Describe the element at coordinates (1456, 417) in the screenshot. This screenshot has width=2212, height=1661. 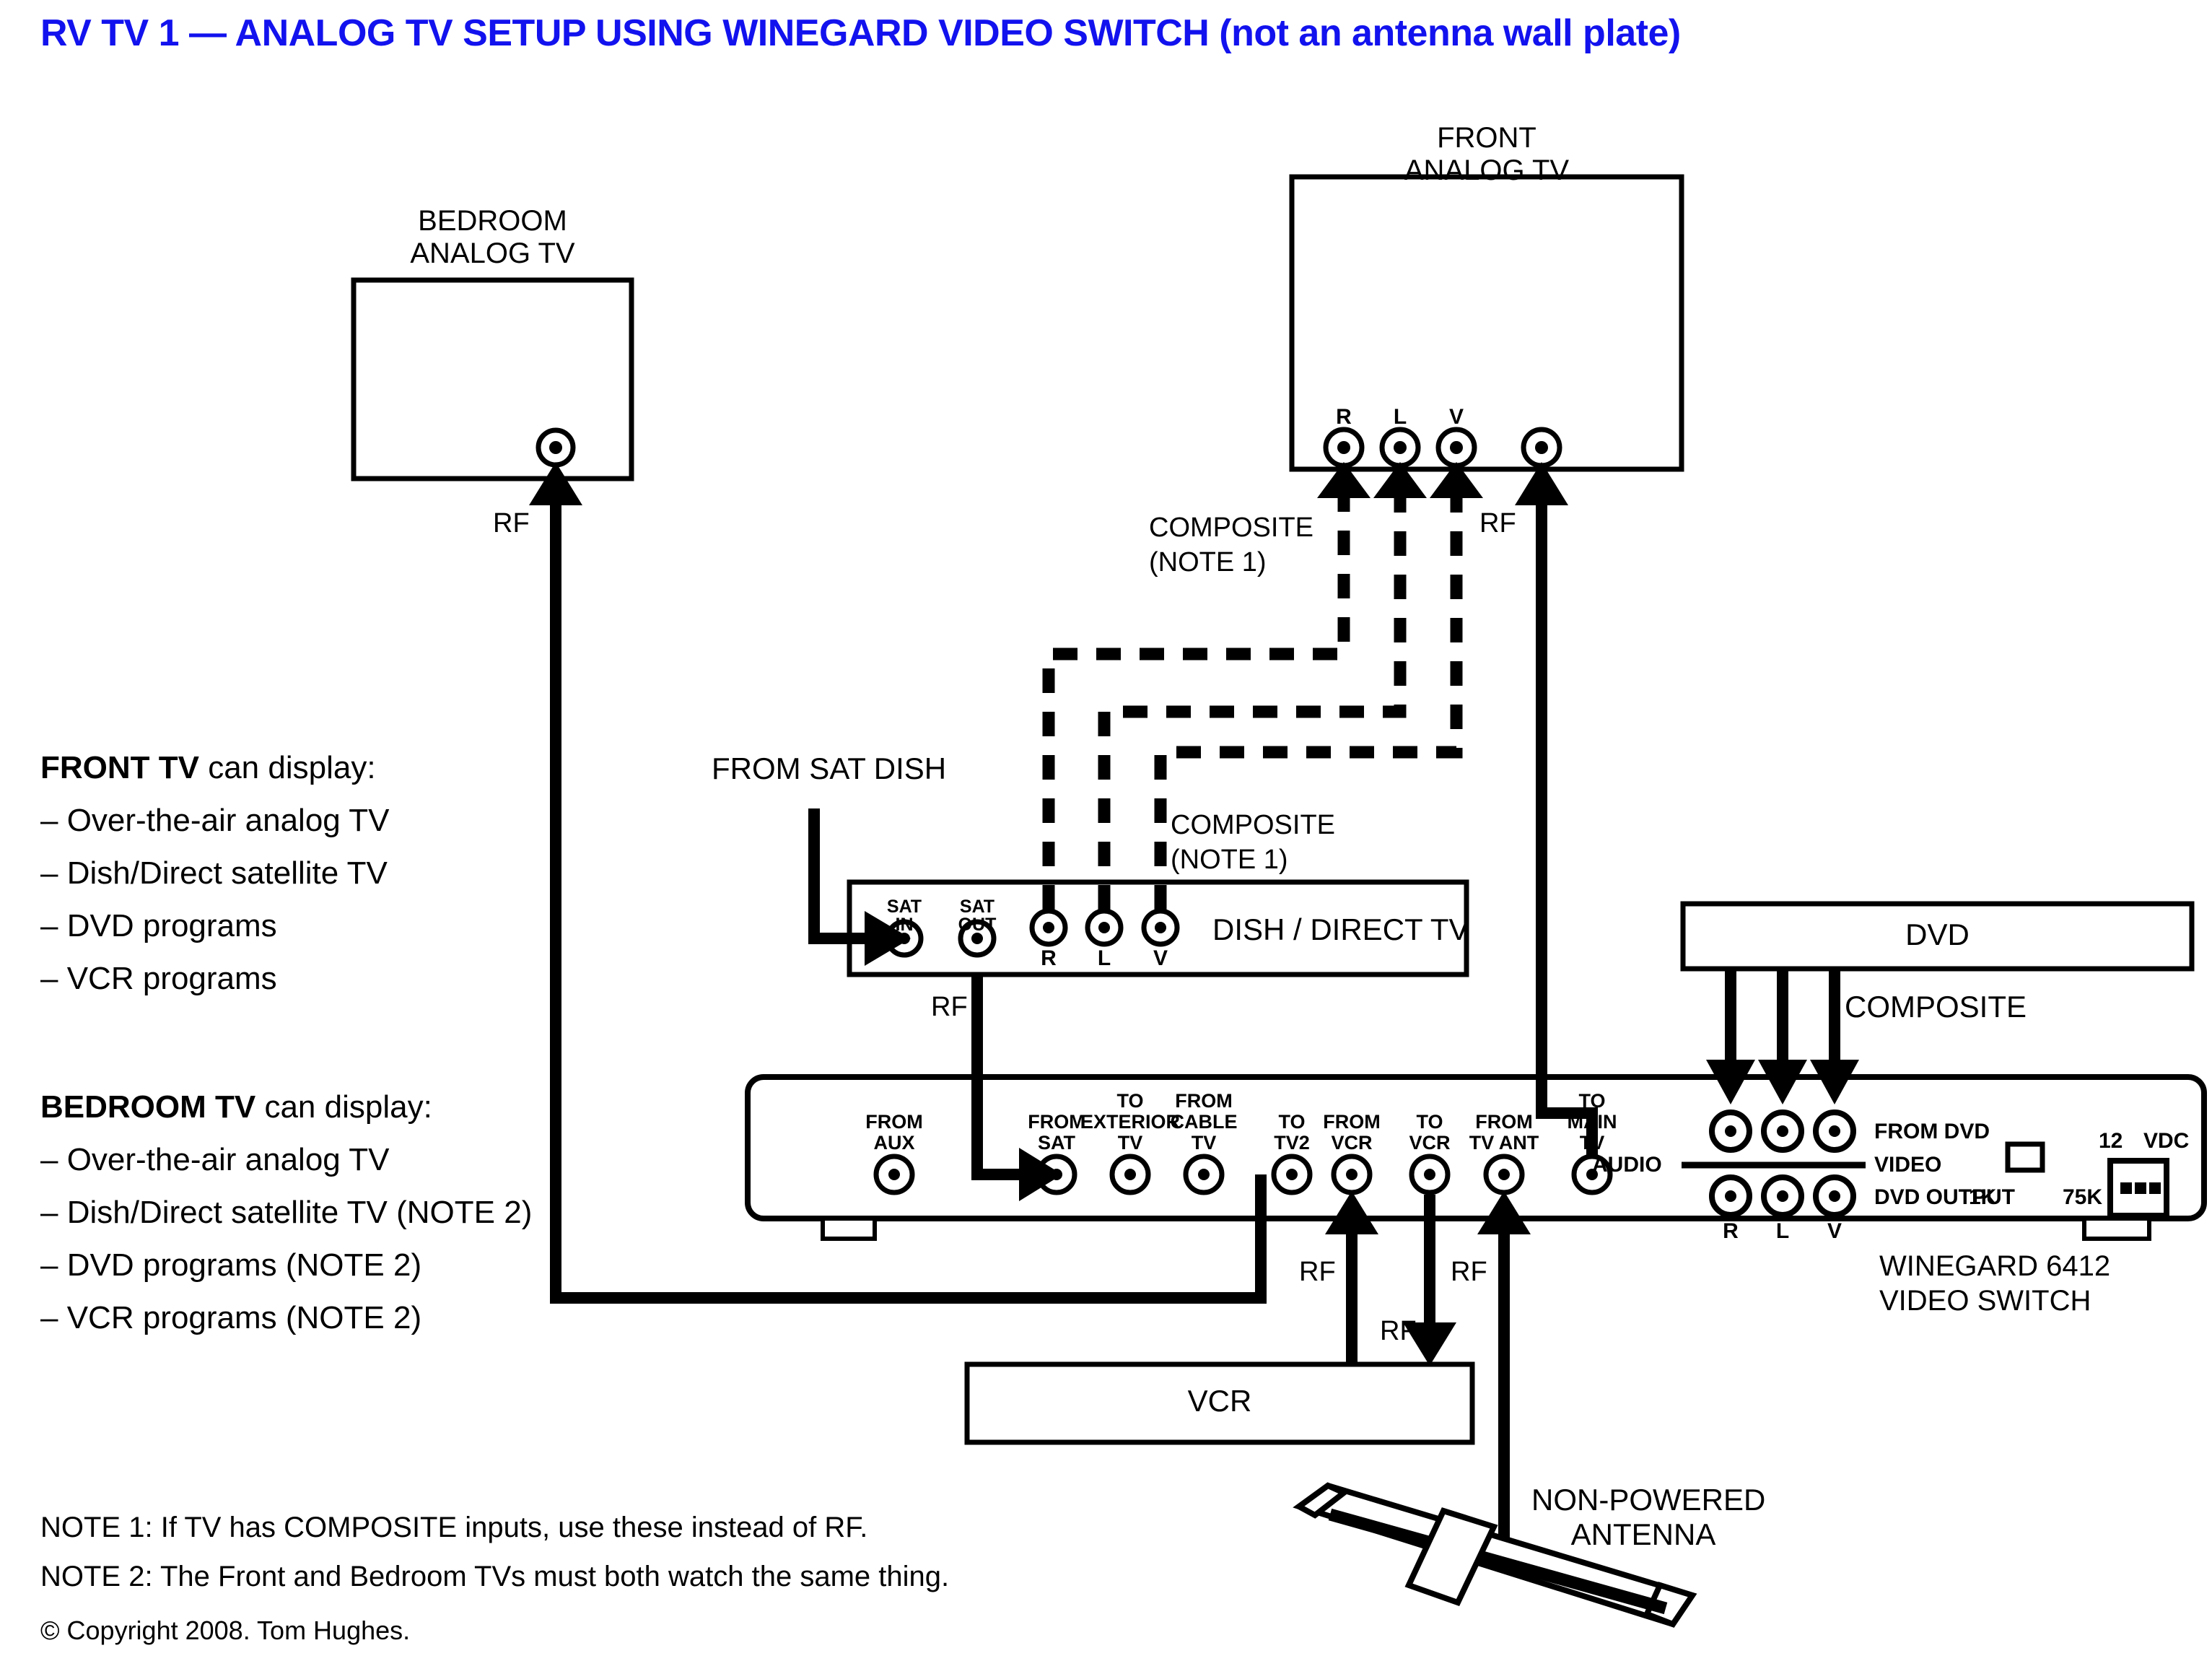
I see `front-tv-jack-label-v: V` at that location.